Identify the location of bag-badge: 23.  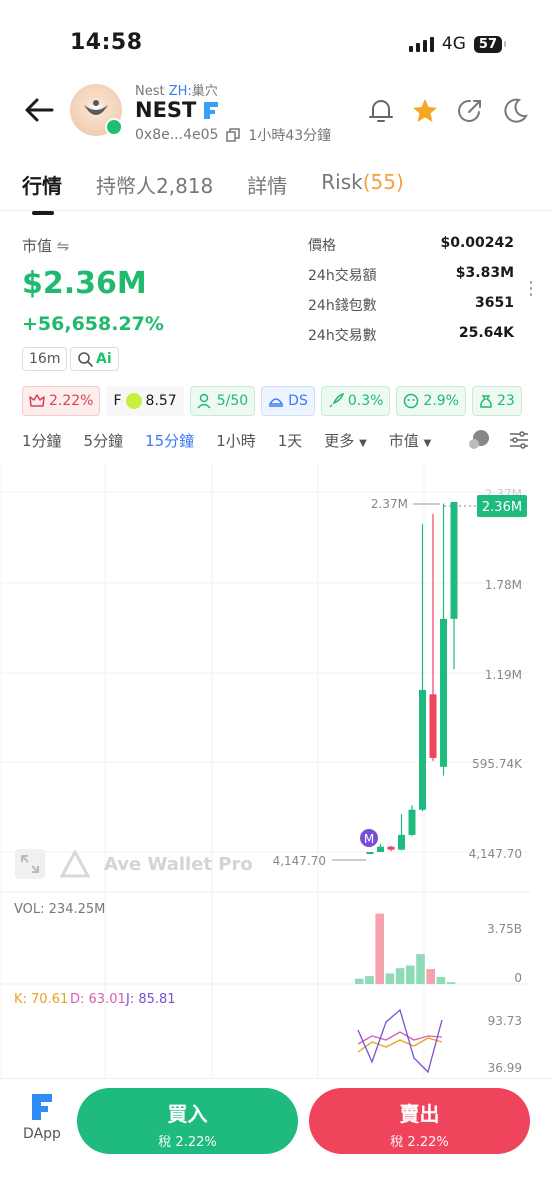
(497, 401).